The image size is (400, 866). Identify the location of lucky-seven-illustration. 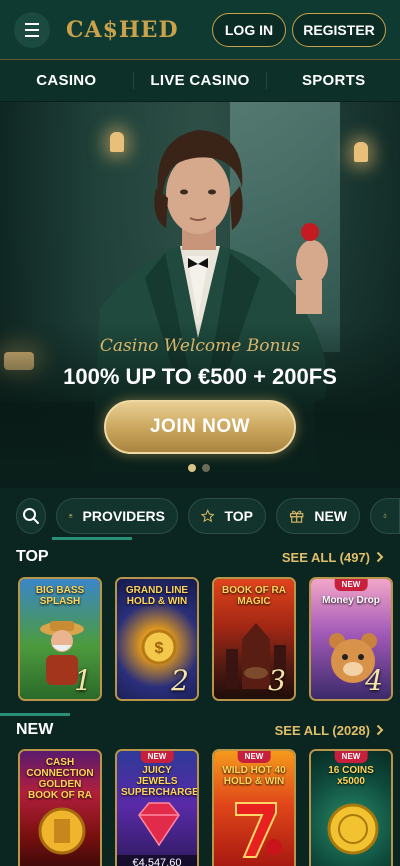
(258, 830).